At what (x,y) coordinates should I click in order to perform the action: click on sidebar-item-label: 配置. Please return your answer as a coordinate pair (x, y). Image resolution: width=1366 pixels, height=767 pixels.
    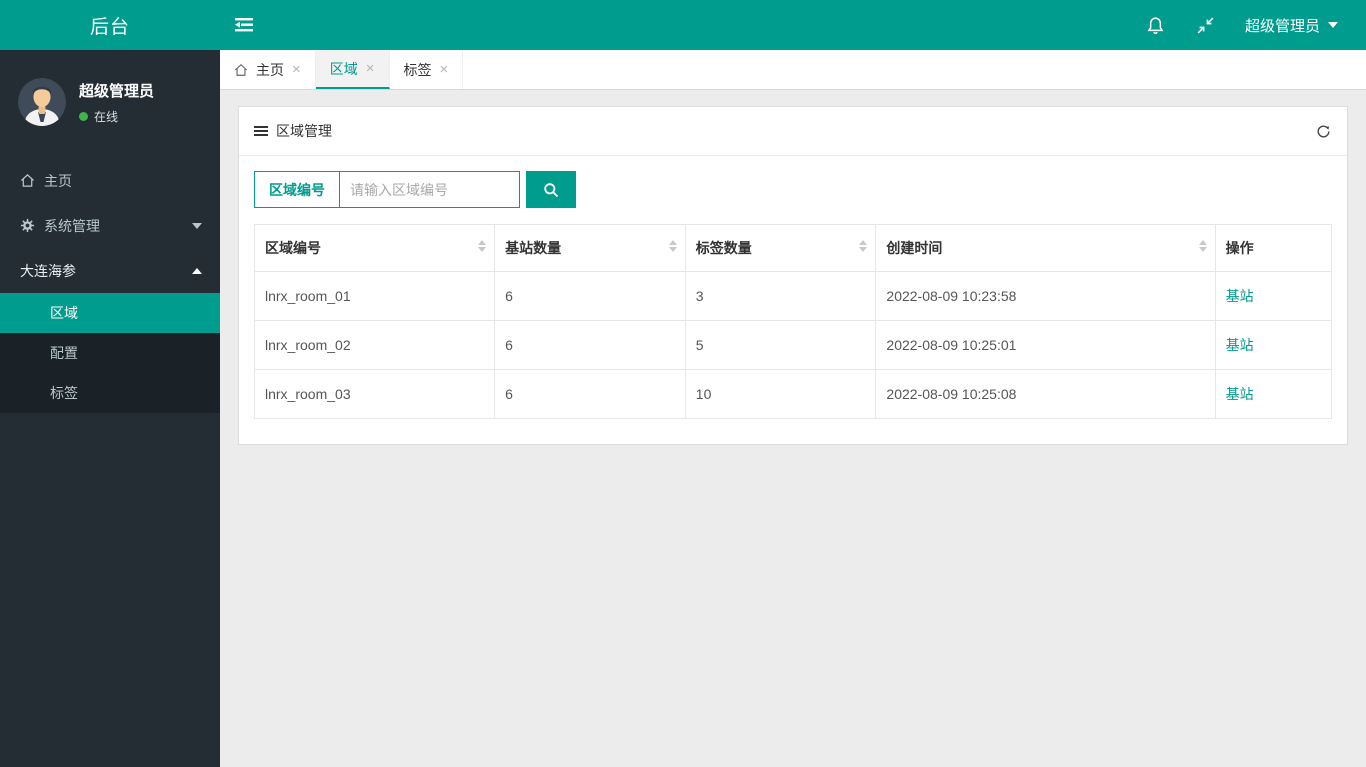
    Looking at the image, I should click on (64, 353).